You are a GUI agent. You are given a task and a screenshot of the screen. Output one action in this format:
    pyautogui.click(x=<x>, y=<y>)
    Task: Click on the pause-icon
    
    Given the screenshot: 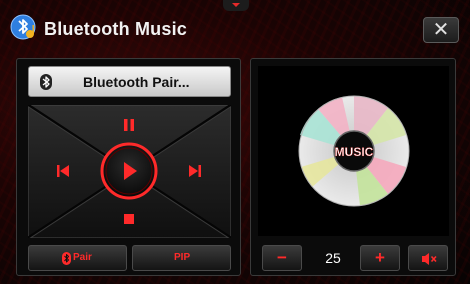 What is the action you would take?
    pyautogui.click(x=126, y=125)
    